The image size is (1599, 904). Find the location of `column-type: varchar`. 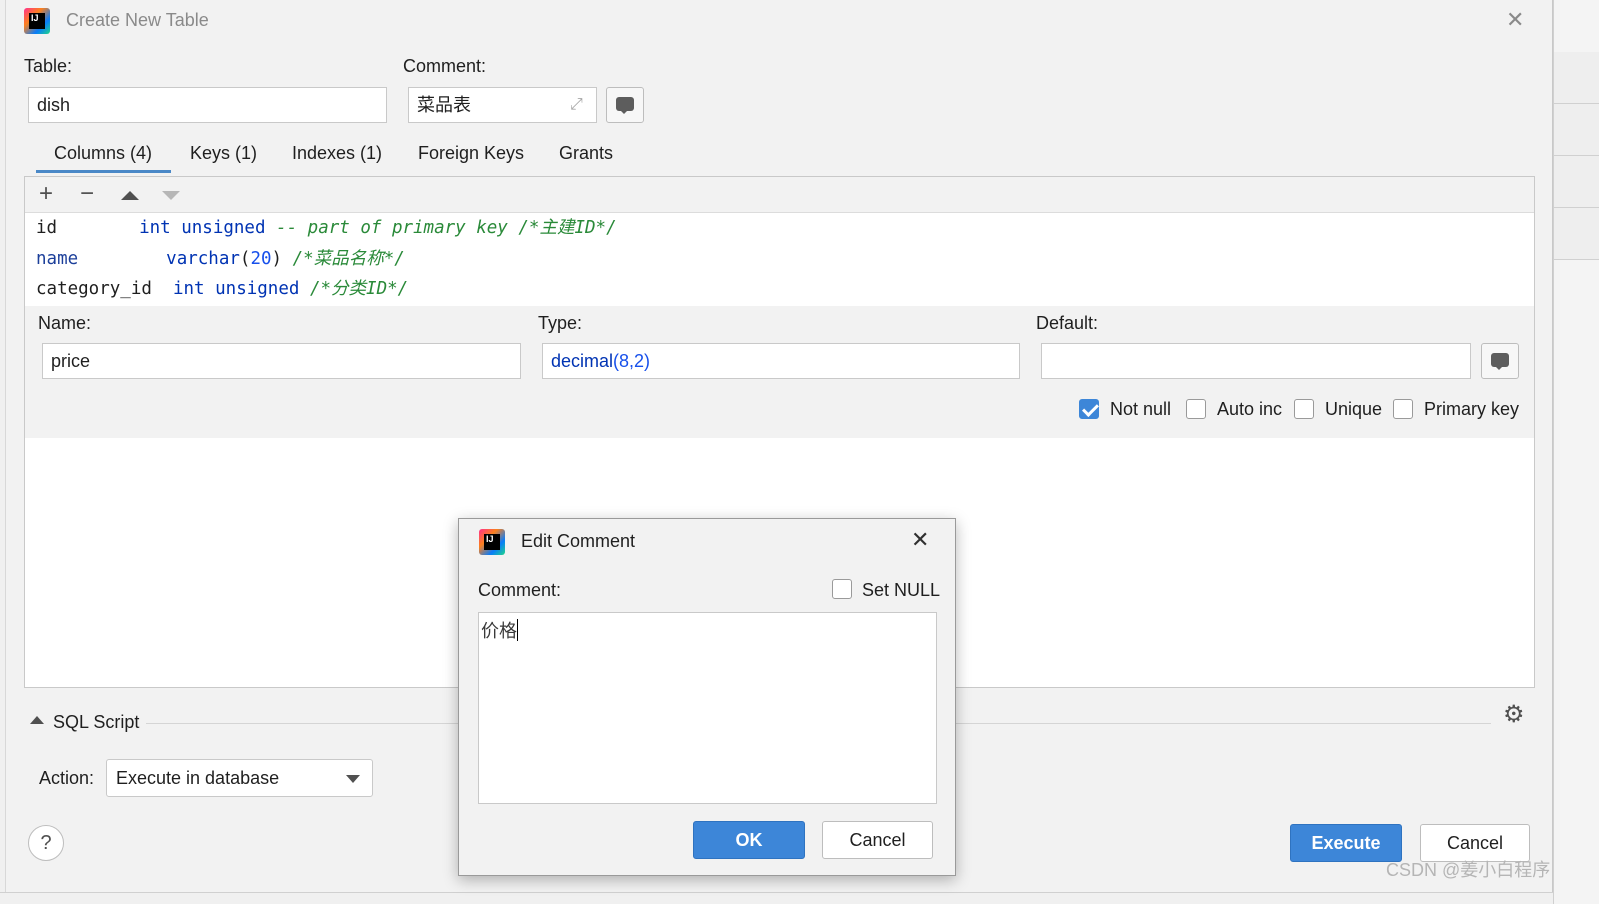

column-type: varchar is located at coordinates (203, 259).